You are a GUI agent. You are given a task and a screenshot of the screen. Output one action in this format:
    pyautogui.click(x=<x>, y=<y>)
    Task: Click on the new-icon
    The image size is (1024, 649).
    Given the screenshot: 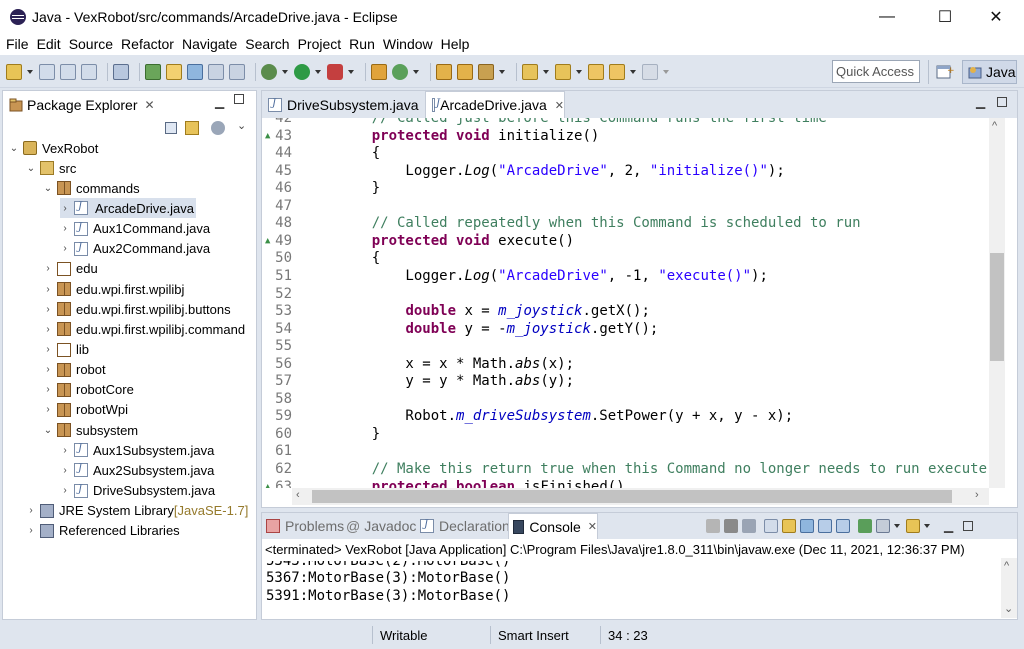 What is the action you would take?
    pyautogui.click(x=14, y=71)
    